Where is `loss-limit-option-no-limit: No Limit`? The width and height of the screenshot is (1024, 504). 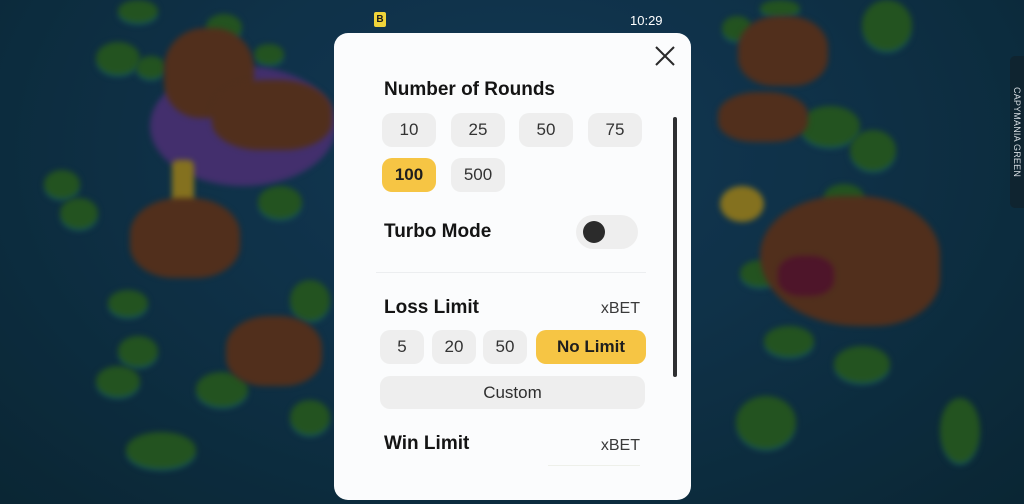 loss-limit-option-no-limit: No Limit is located at coordinates (591, 347).